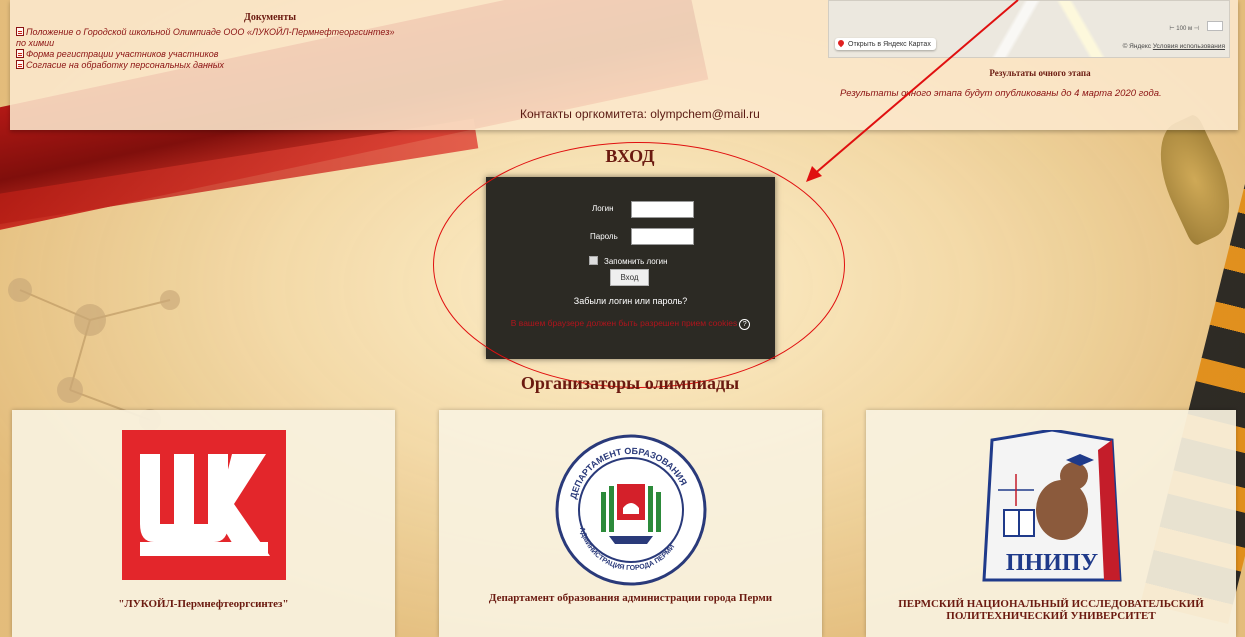  Describe the element at coordinates (630, 156) in the screenshot. I see `login-heading: ВХОД` at that location.